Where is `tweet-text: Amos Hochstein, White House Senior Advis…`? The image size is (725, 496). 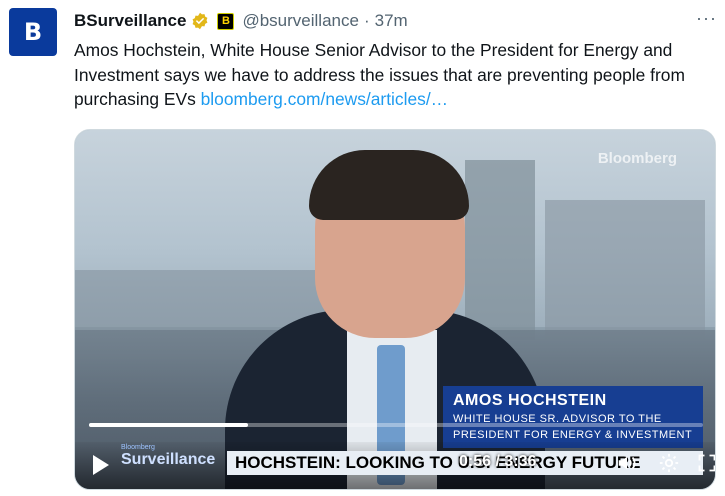 tweet-text: Amos Hochstein, White House Senior Advis… is located at coordinates (394, 75).